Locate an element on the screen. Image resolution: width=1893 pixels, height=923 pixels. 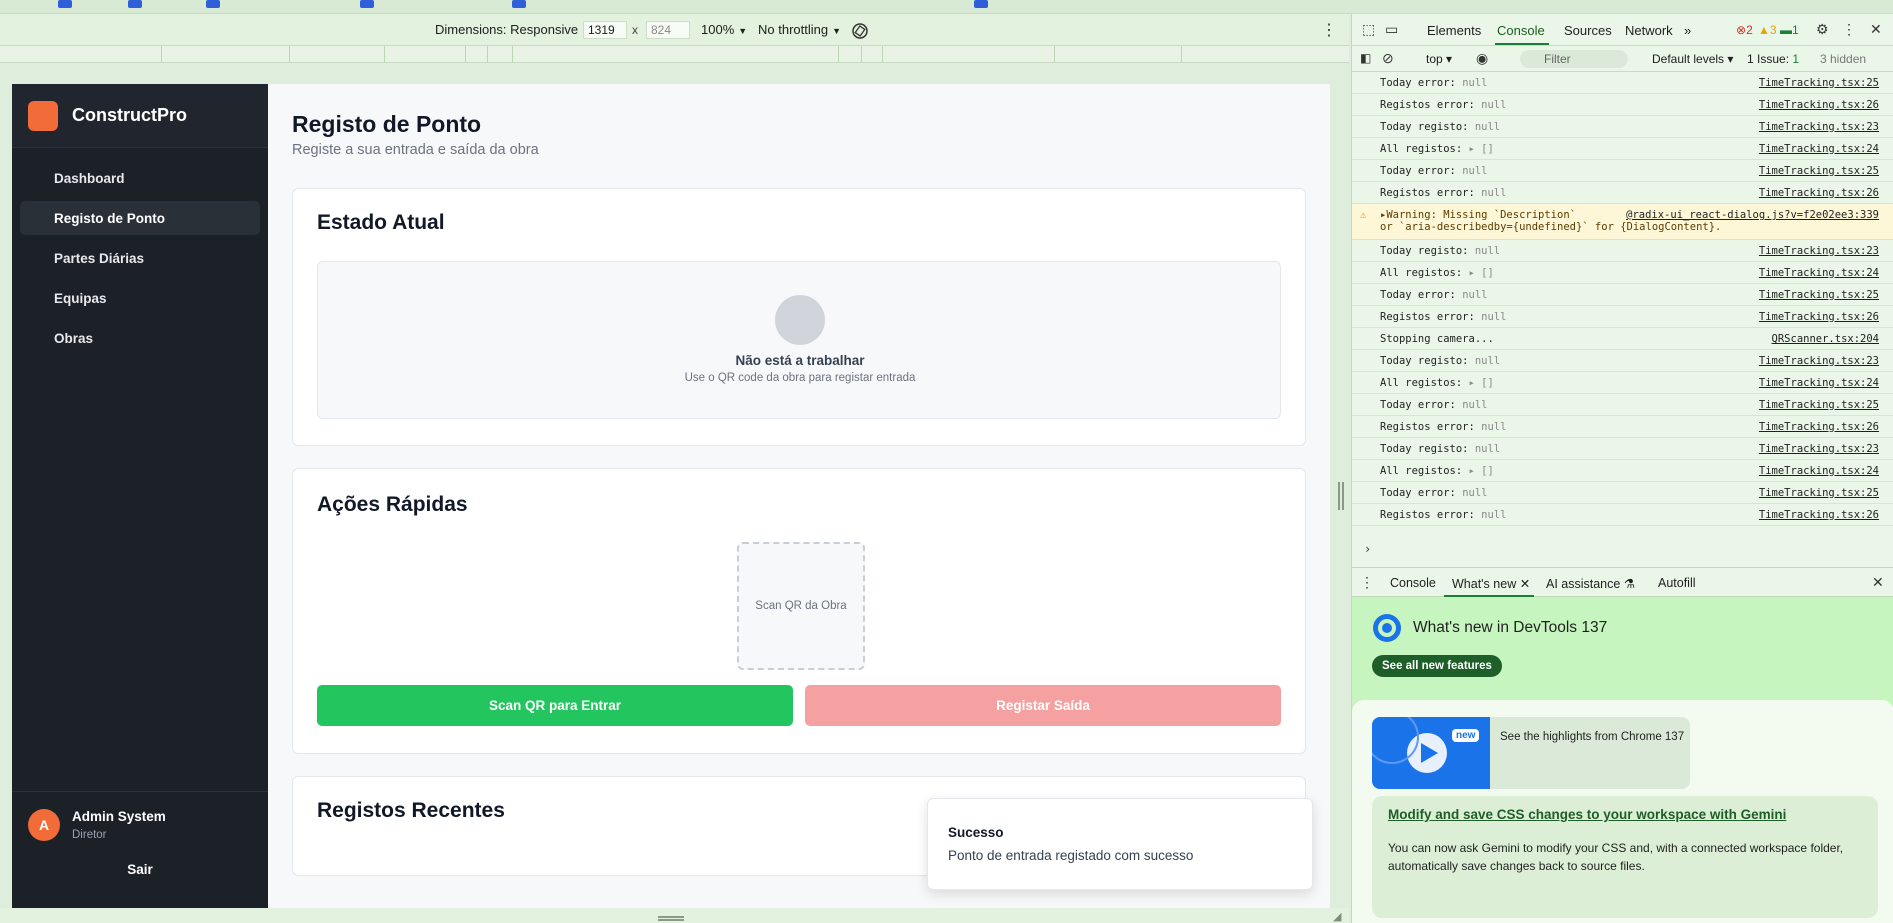
sidebar-item-registo-de-ponto: Registo de Ponto is located at coordinates (140, 218).